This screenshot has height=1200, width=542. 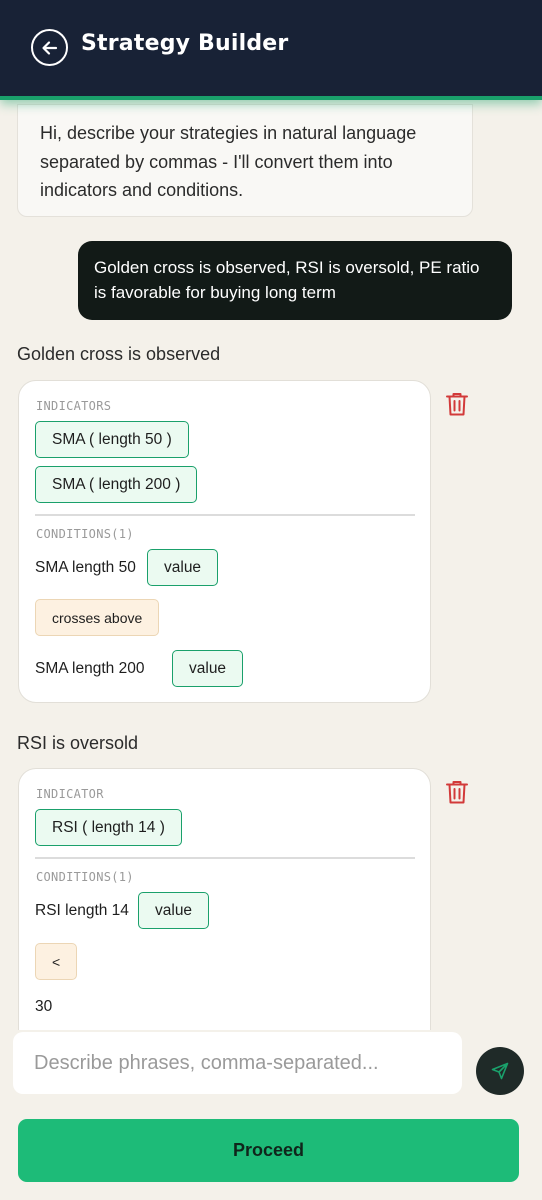 What do you see at coordinates (116, 484) in the screenshot?
I see `indicator-chip: SMA ( length 200 )` at bounding box center [116, 484].